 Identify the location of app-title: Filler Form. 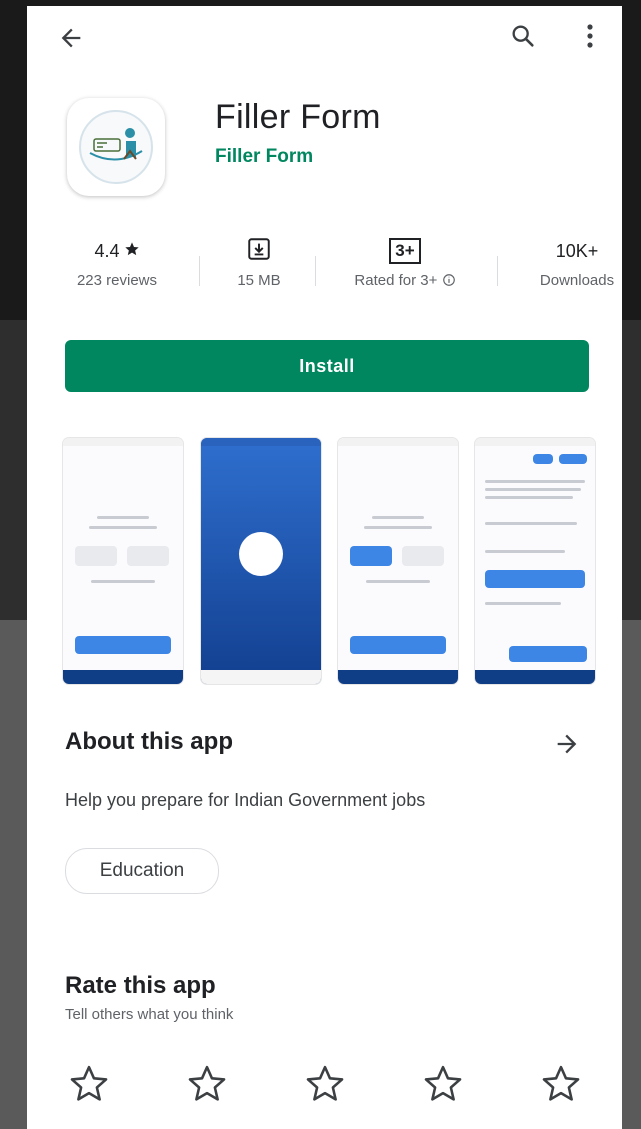
(298, 117).